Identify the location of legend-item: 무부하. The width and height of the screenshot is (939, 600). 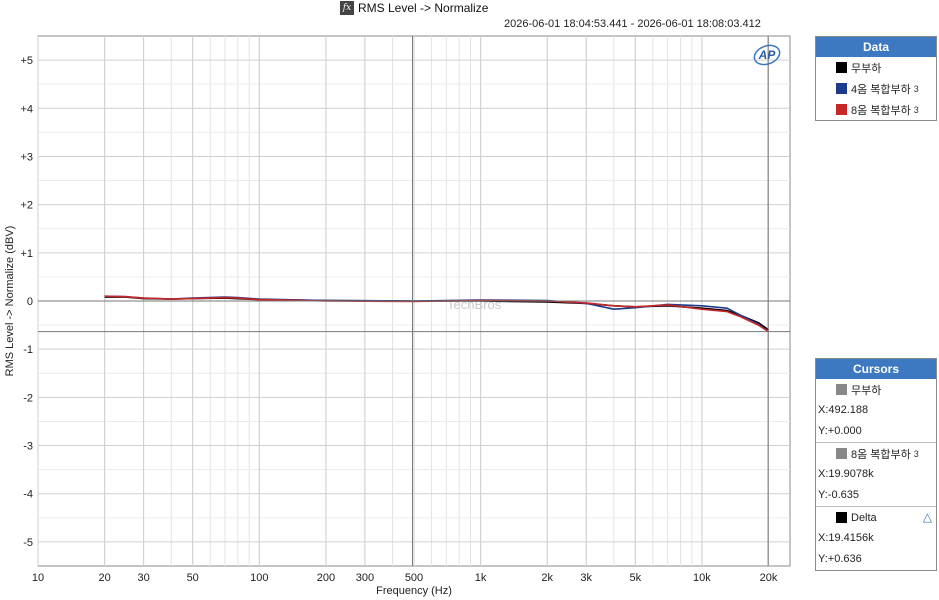
(876, 67).